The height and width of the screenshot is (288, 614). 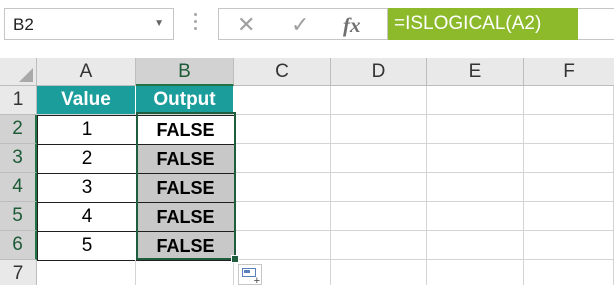 I want to click on cell-b6: FALSE, so click(x=185, y=246).